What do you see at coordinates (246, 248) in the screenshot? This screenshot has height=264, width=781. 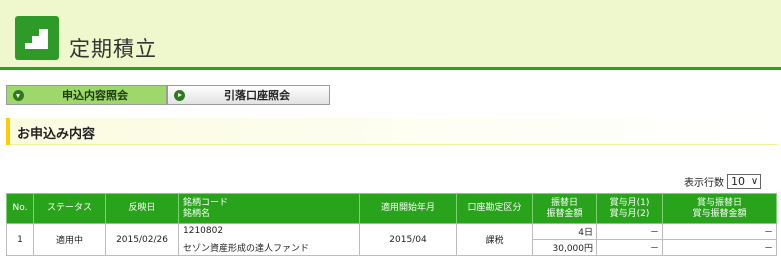 I see `cell-fund-name: セゾン資産形成の達人ファンド` at bounding box center [246, 248].